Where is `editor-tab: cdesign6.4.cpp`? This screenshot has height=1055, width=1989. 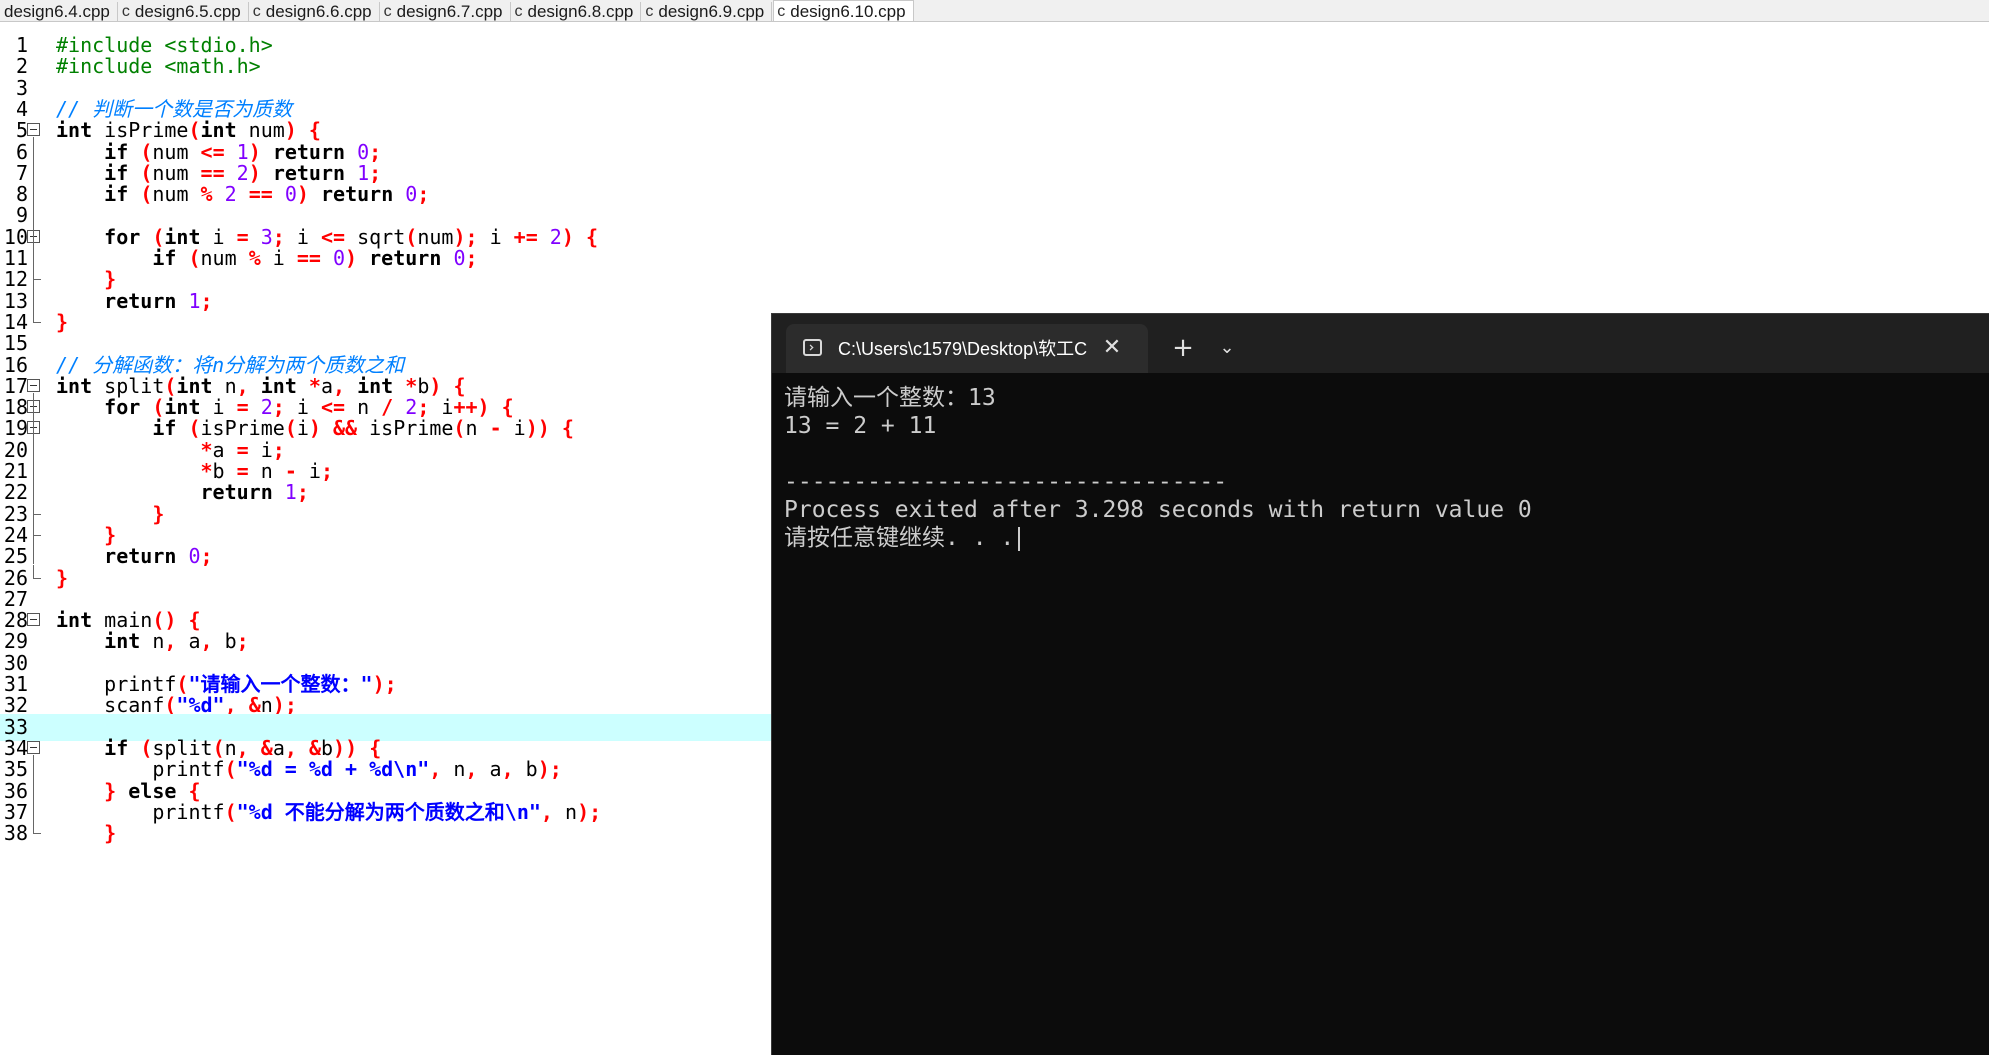
editor-tab: cdesign6.4.cpp is located at coordinates (59, 11).